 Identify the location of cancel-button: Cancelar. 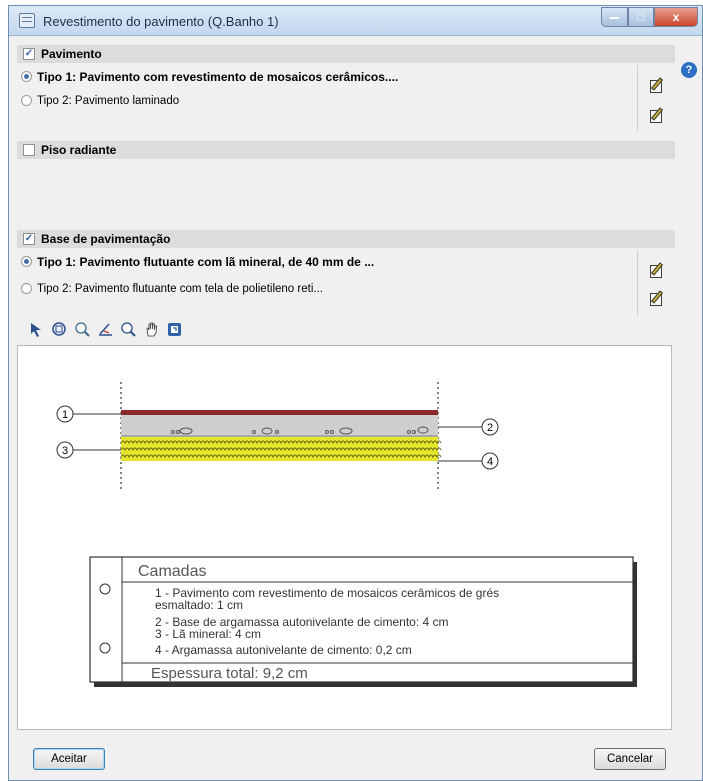
(630, 759).